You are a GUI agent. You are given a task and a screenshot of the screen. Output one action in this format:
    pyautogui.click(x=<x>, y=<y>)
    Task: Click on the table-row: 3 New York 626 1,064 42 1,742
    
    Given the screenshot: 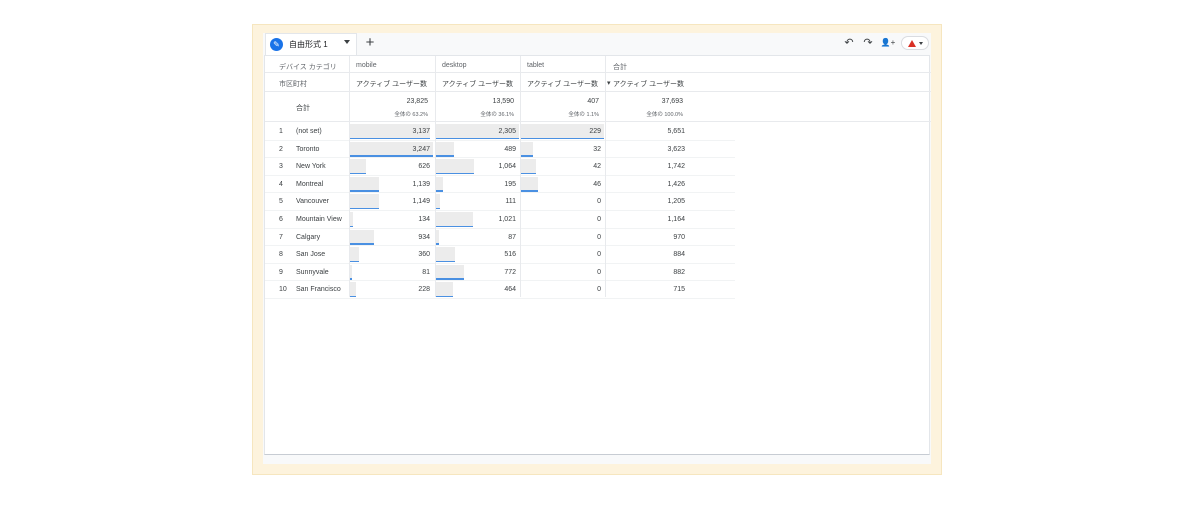 What is the action you would take?
    pyautogui.click(x=598, y=167)
    